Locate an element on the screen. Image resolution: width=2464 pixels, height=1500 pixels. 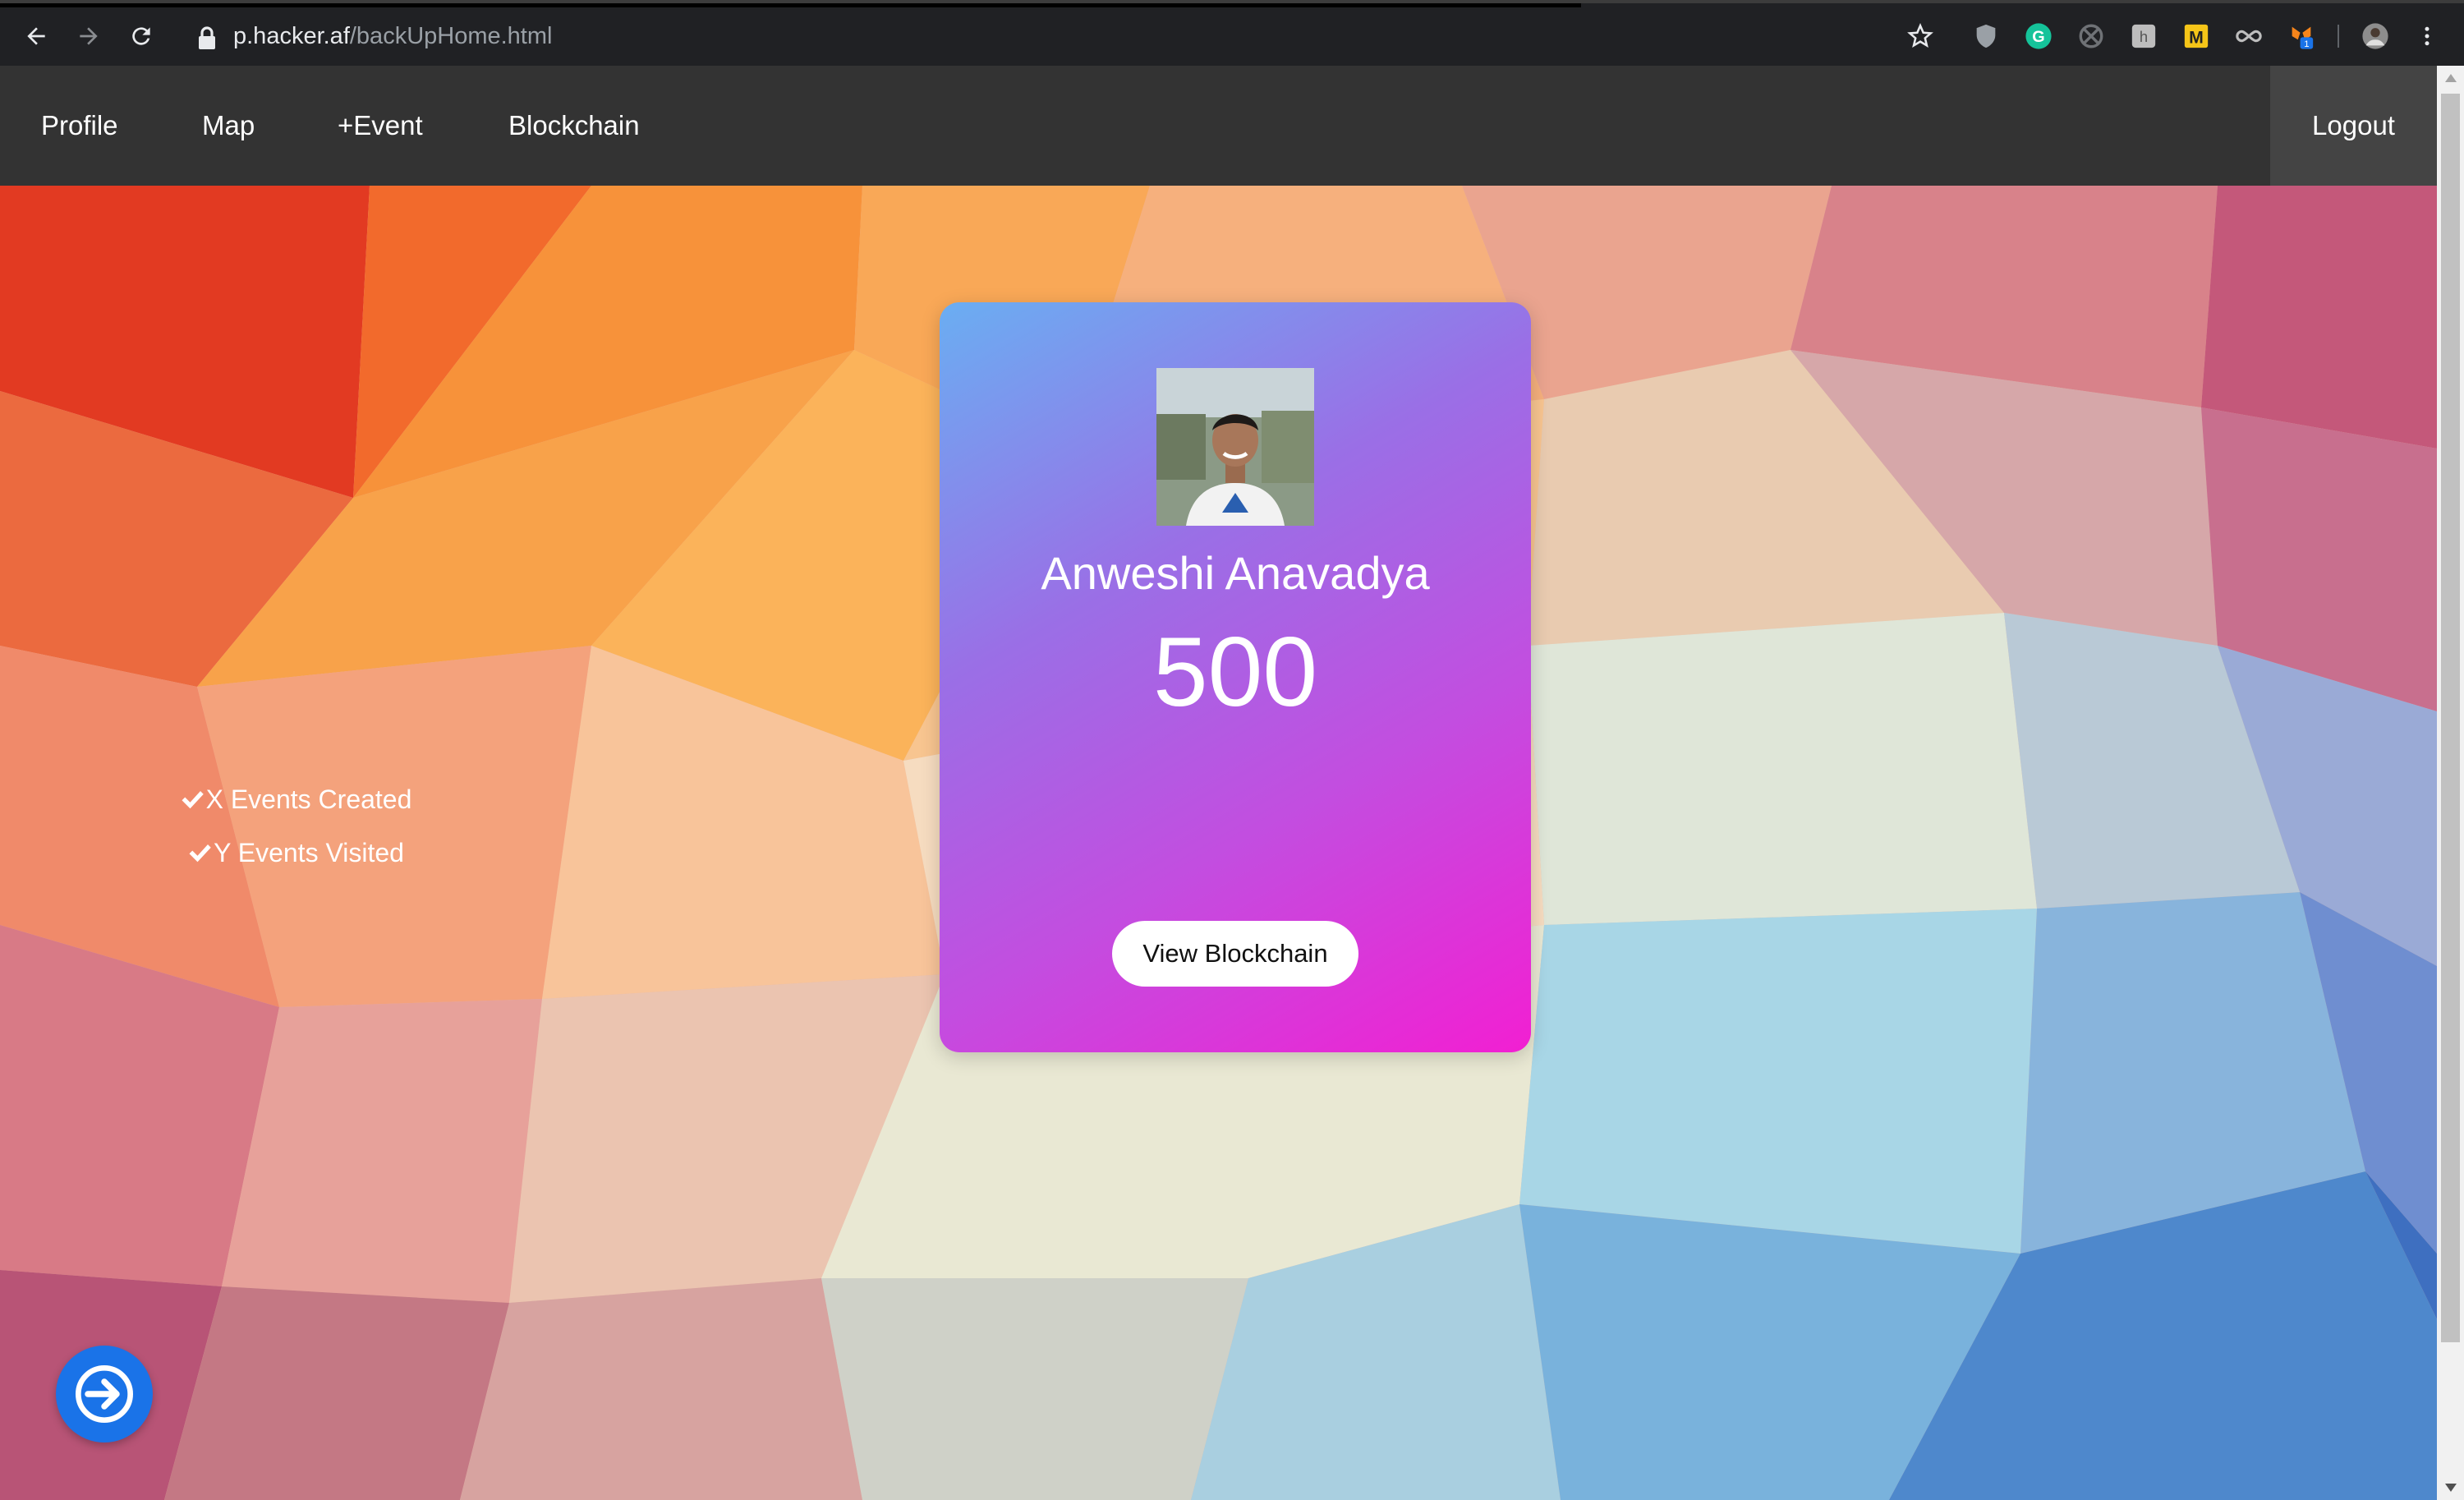
profile-card: Anweshi Anavadya 500 View Blockchain is located at coordinates (1235, 677).